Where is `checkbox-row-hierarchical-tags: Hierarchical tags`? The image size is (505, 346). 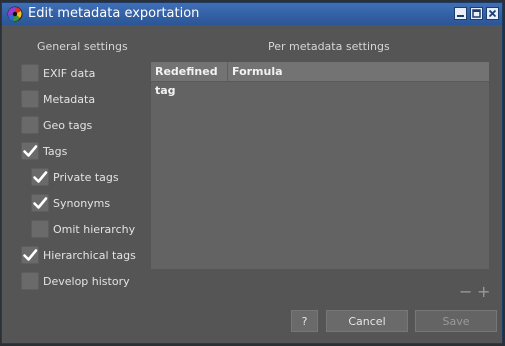 checkbox-row-hierarchical-tags: Hierarchical tags is located at coordinates (78, 255).